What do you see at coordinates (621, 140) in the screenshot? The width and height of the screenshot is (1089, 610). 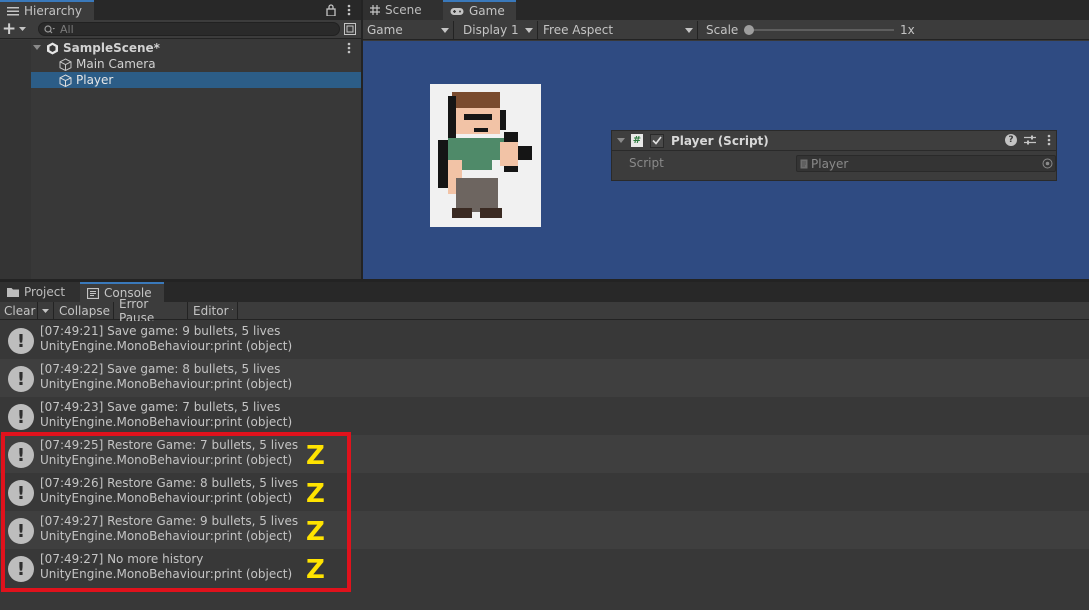 I see `foldout-arrow-icon` at bounding box center [621, 140].